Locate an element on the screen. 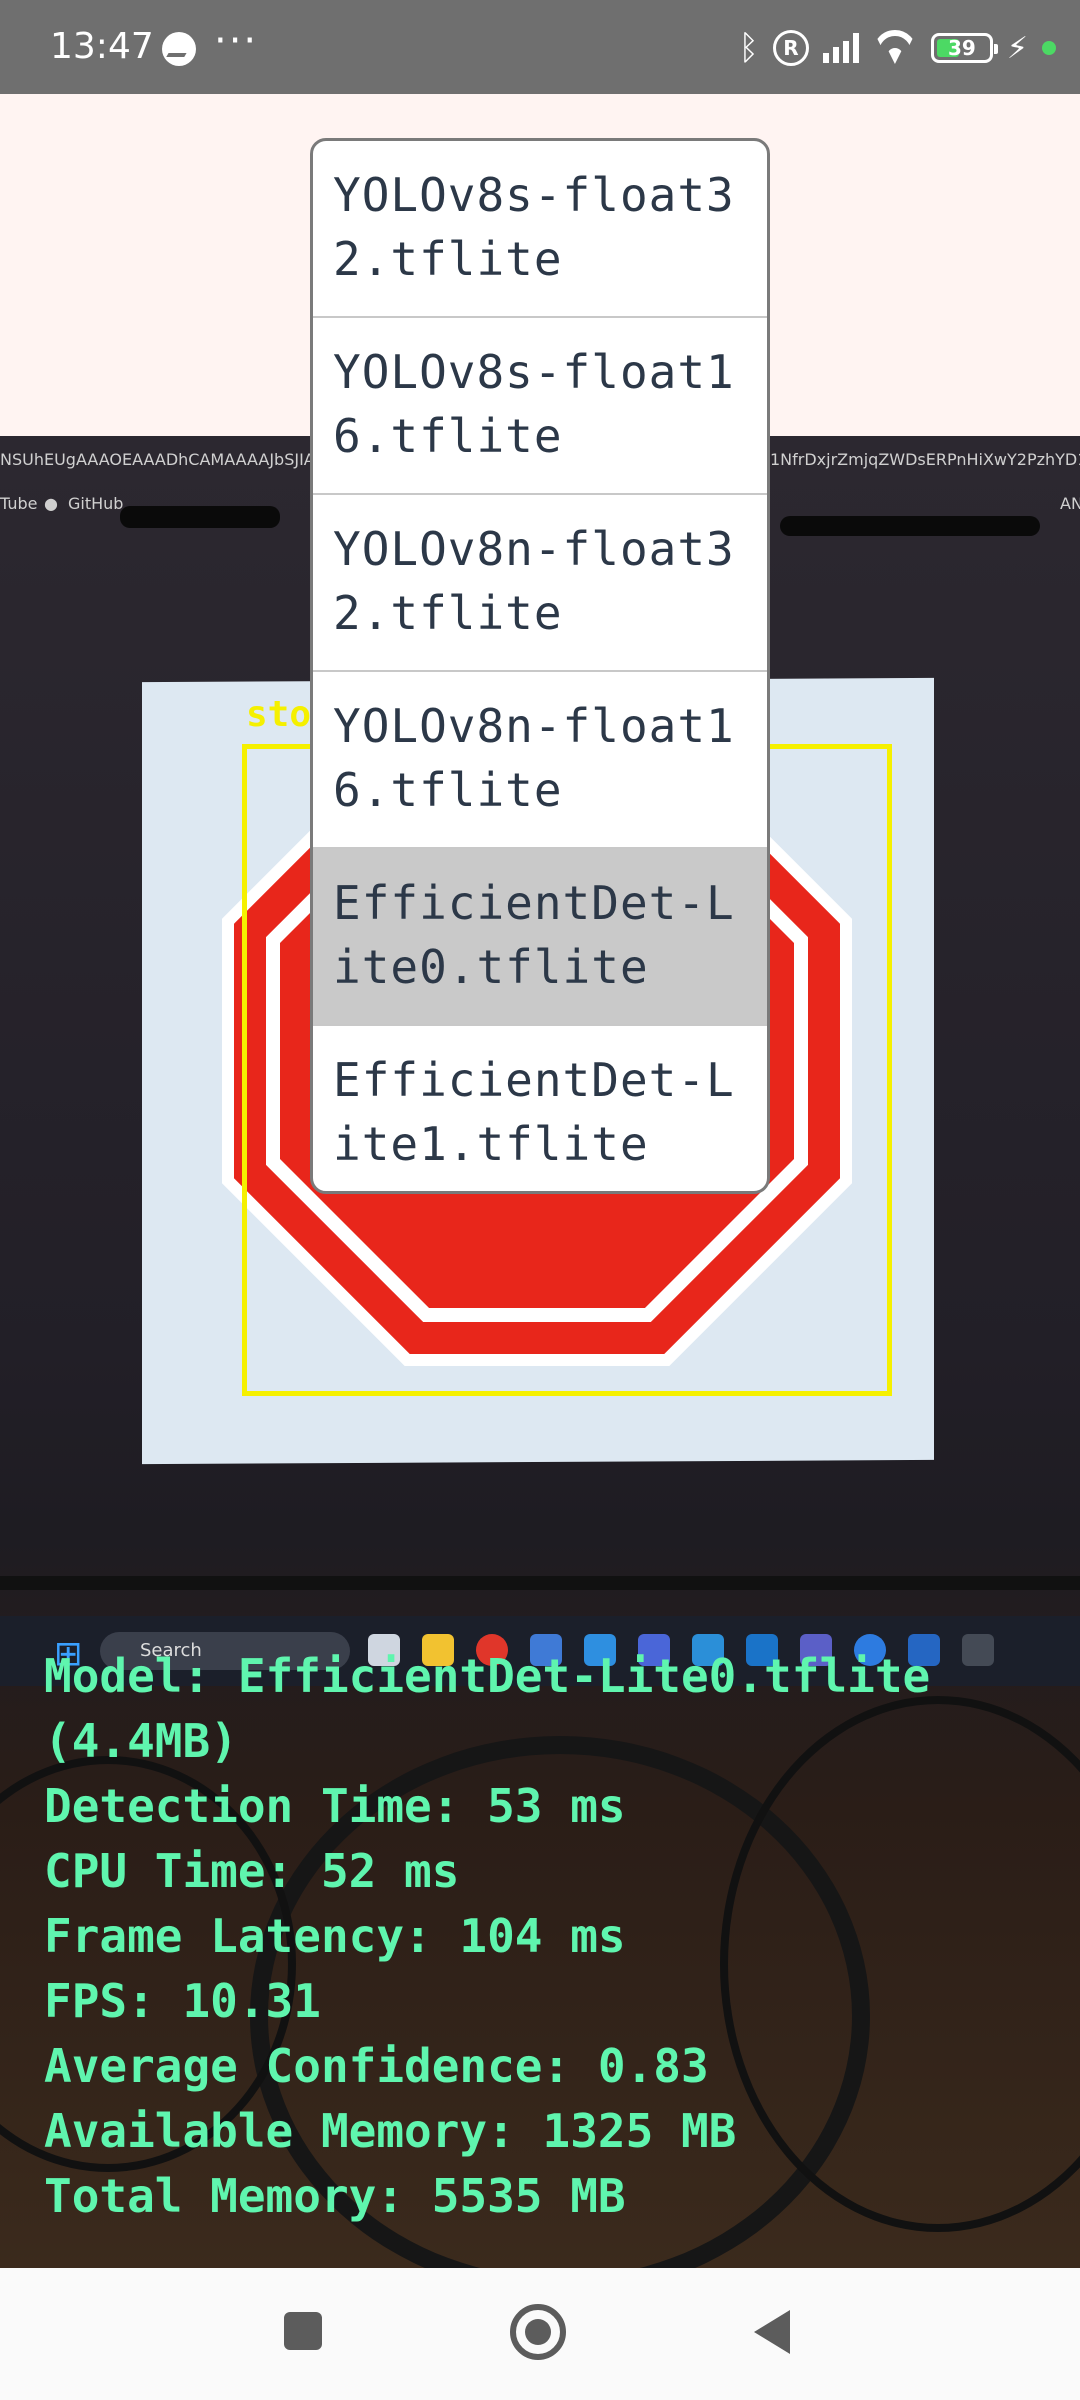 The height and width of the screenshot is (2400, 1080). monitor-bezel is located at coordinates (540, 1583).